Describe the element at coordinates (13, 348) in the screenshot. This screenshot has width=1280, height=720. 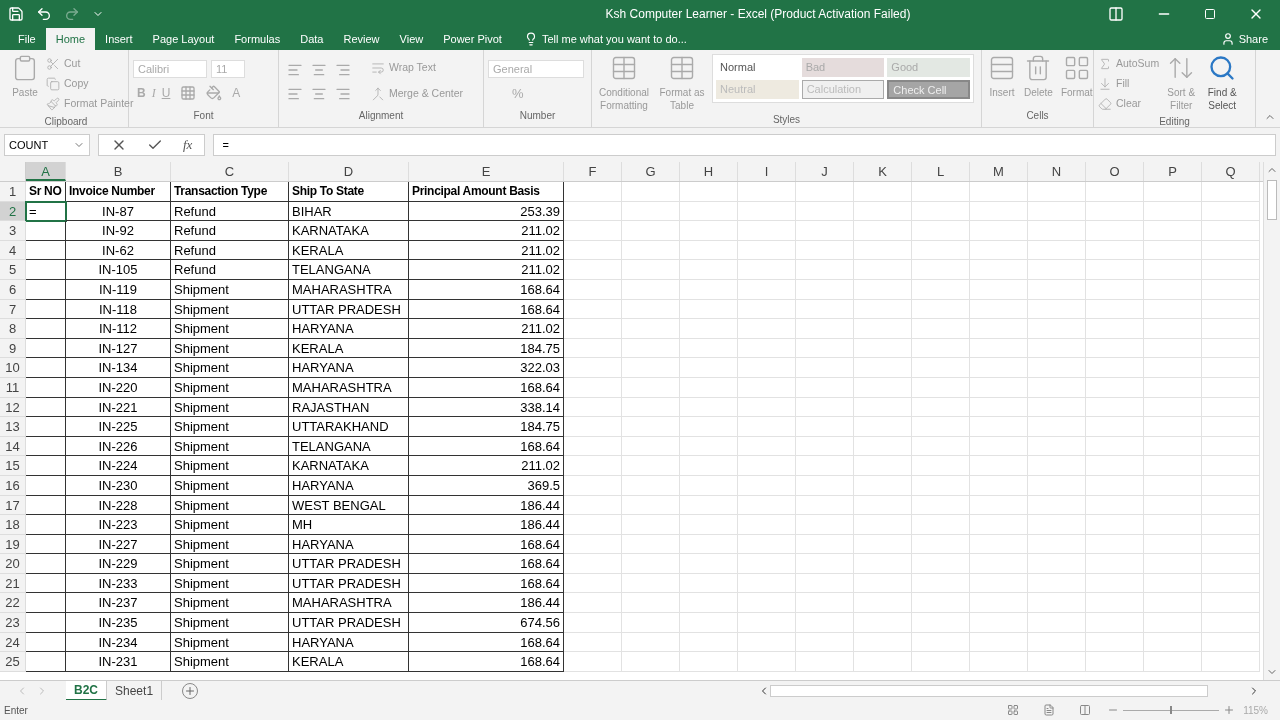
I see `row-header: 9` at that location.